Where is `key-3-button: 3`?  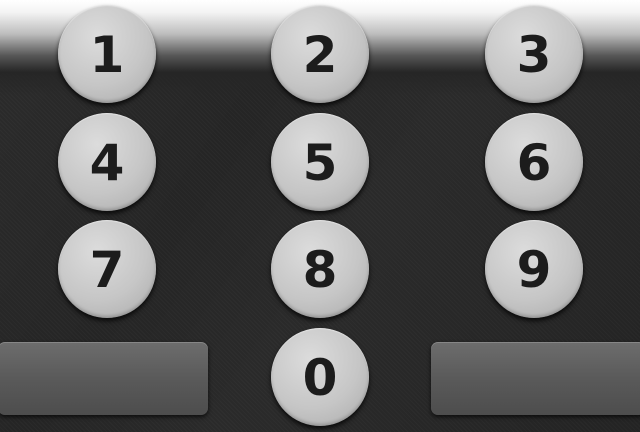
key-3-button: 3 is located at coordinates (534, 54).